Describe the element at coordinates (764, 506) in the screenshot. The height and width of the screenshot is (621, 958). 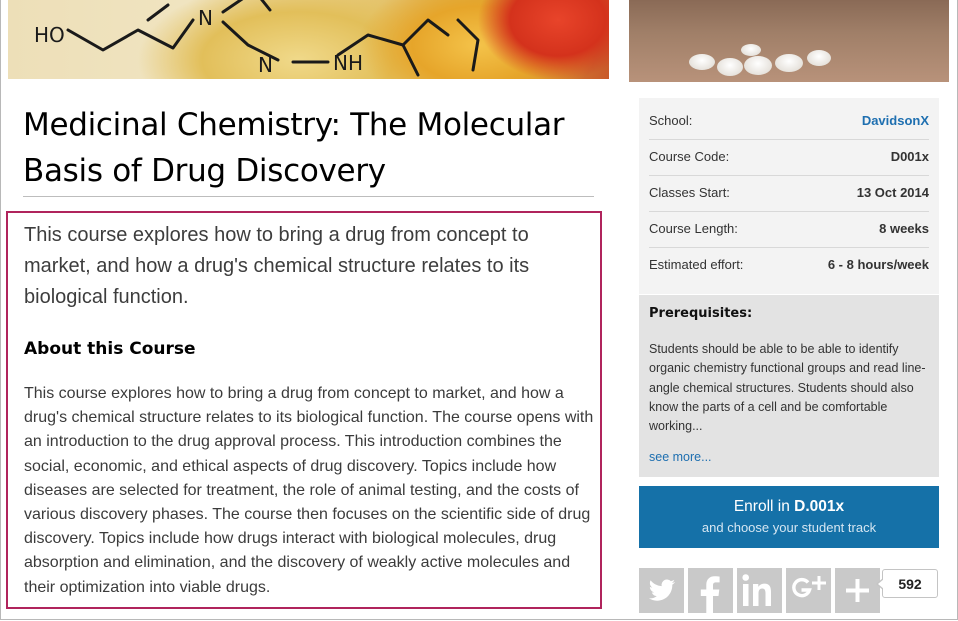
I see `enroll-prefix: Enroll in` at that location.